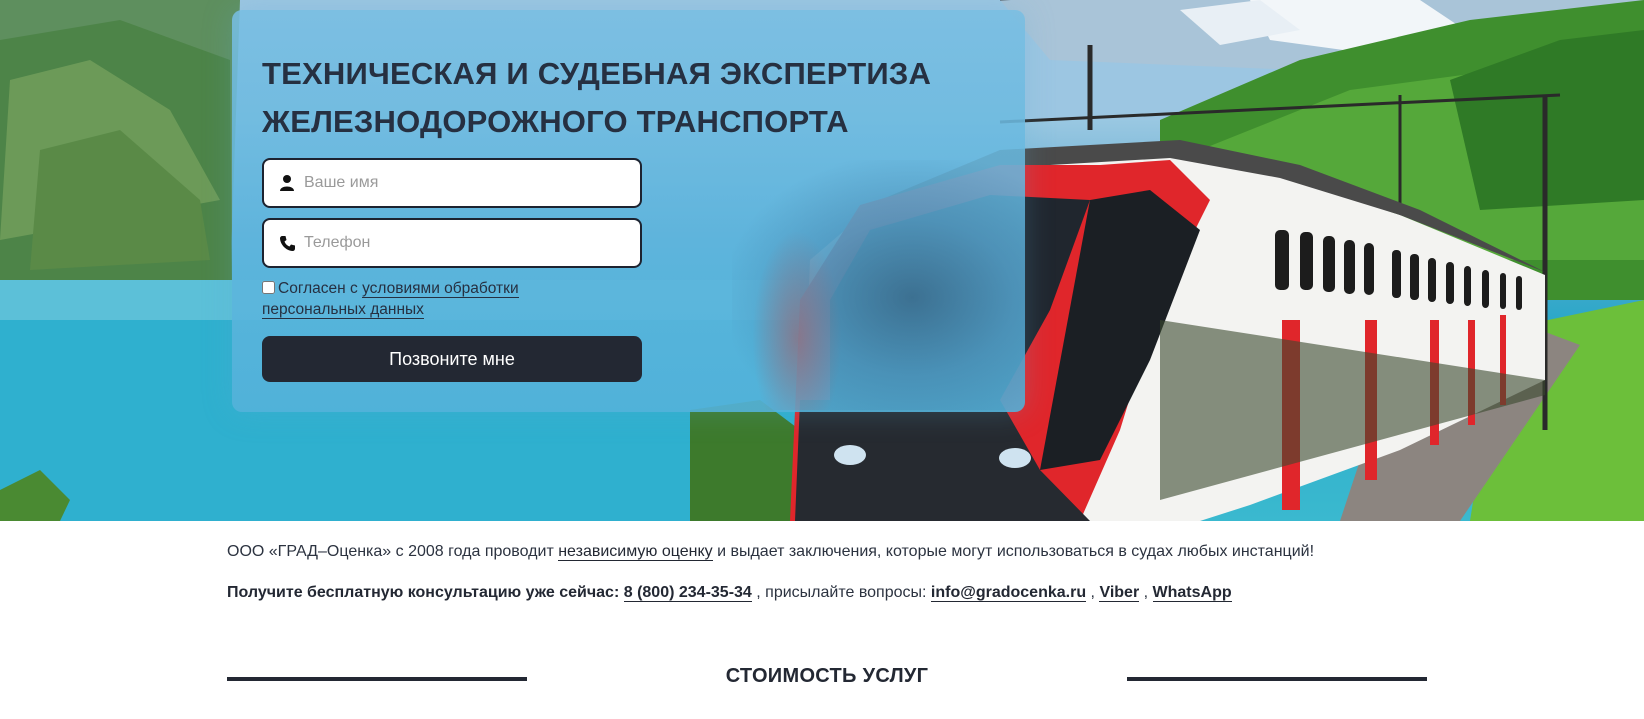 This screenshot has height=719, width=1644. I want to click on viber-link: Viber, so click(1119, 593).